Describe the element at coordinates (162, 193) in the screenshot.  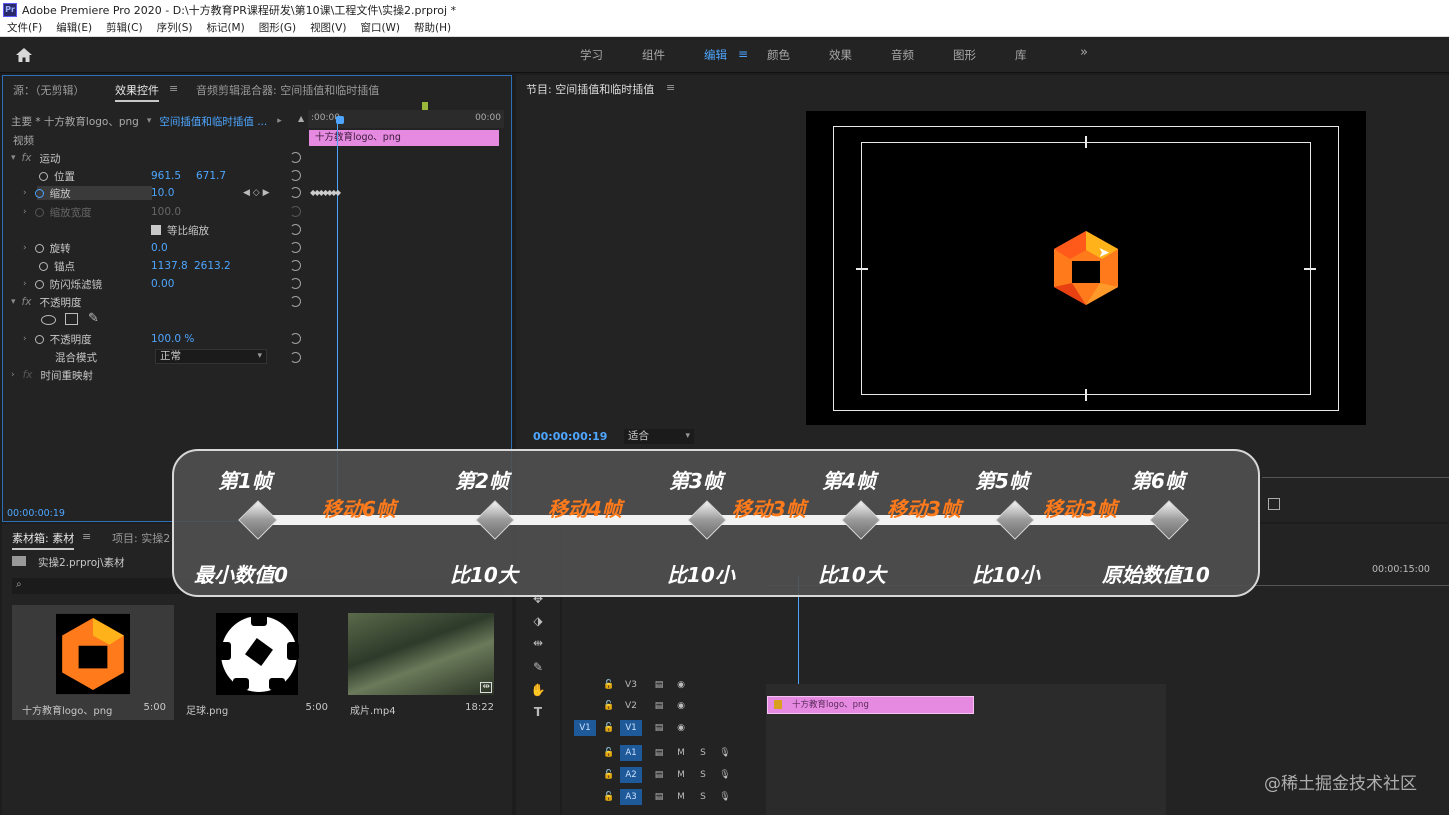
I see `scale-value: 10.0` at that location.